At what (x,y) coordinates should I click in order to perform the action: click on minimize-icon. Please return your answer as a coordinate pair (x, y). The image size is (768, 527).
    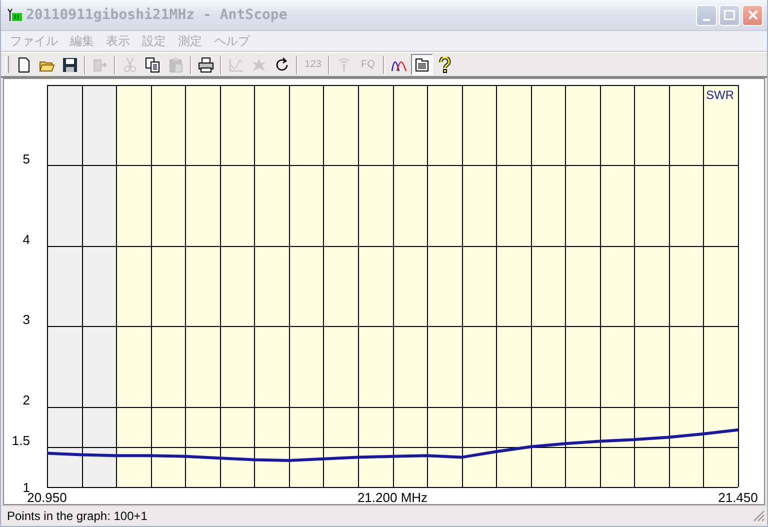
    Looking at the image, I should click on (706, 19).